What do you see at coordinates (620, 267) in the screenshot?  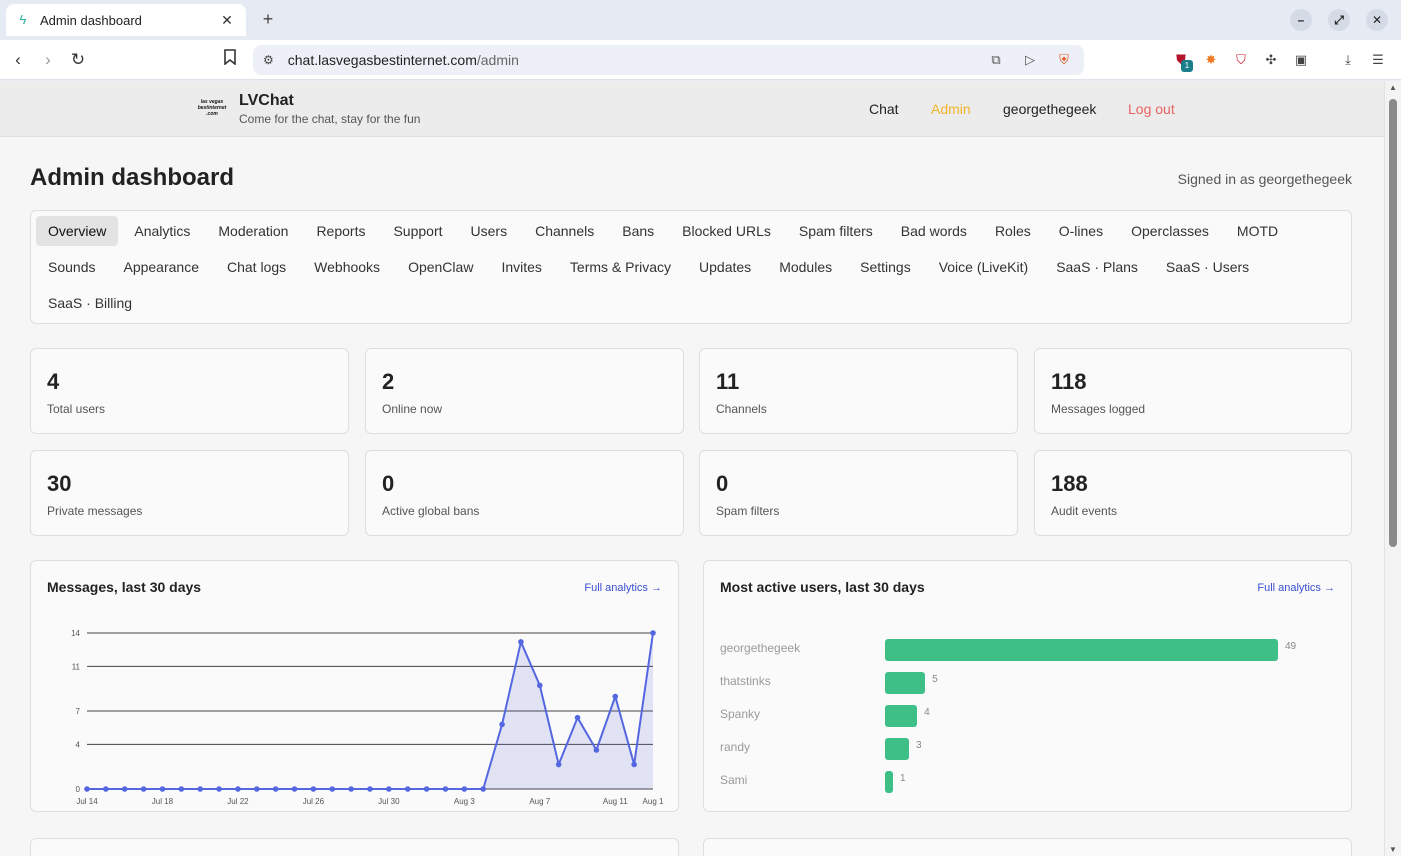 I see `tab-terms-privacy: Terms & Privacy` at bounding box center [620, 267].